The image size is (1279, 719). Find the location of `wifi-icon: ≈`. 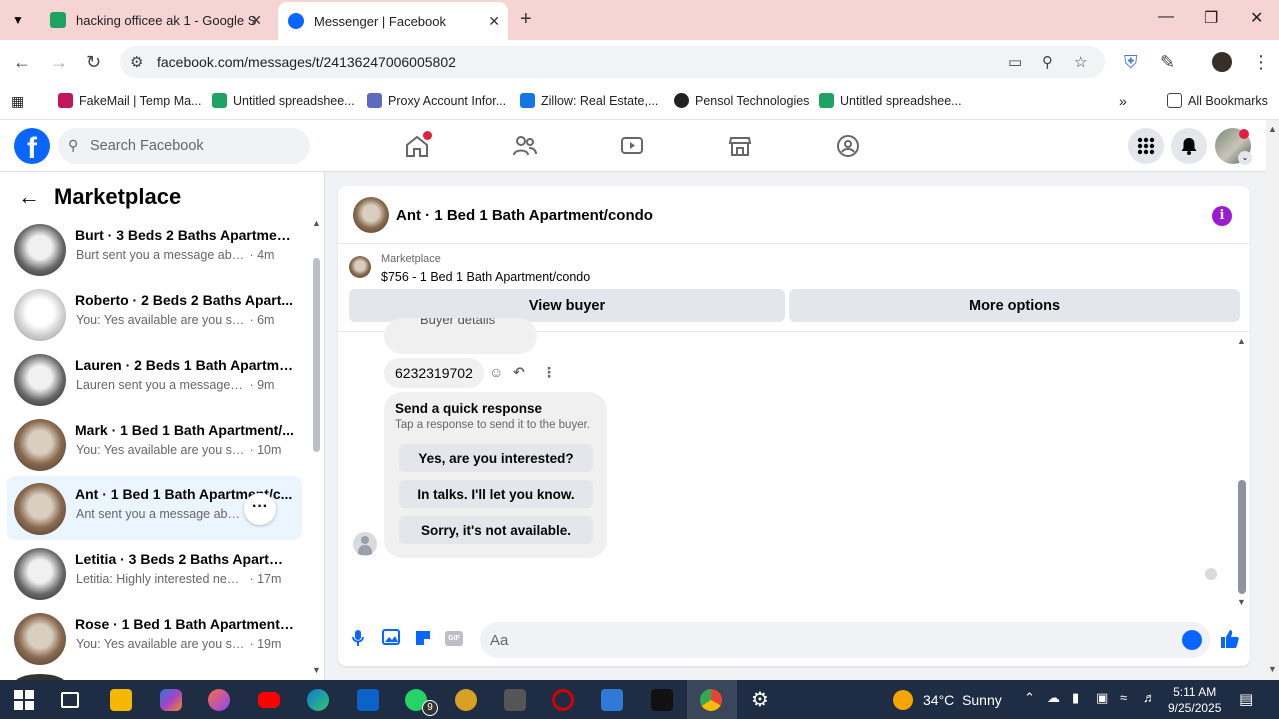

wifi-icon: ≈ is located at coordinates (1123, 697).